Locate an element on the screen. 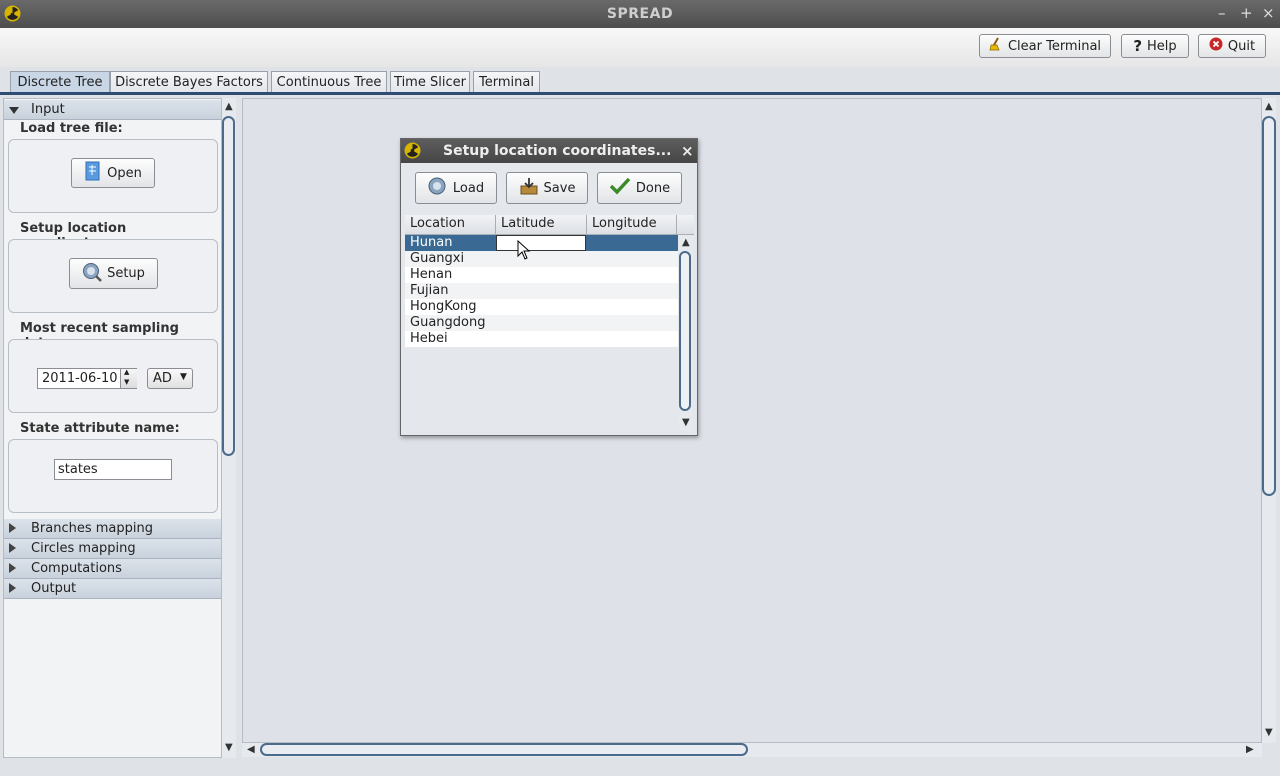 Image resolution: width=1280 pixels, height=776 pixels. help-label: Help is located at coordinates (1162, 46).